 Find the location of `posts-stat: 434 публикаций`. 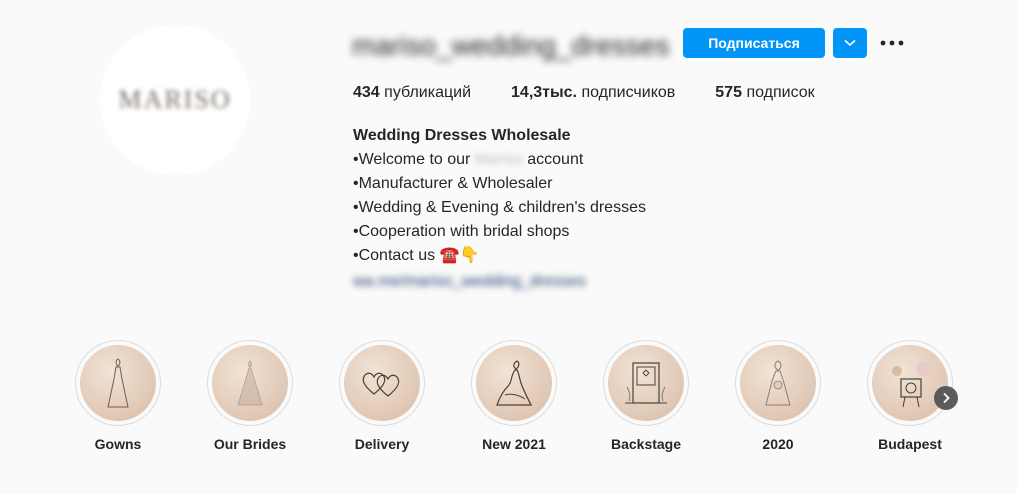

posts-stat: 434 публикаций is located at coordinates (412, 93).